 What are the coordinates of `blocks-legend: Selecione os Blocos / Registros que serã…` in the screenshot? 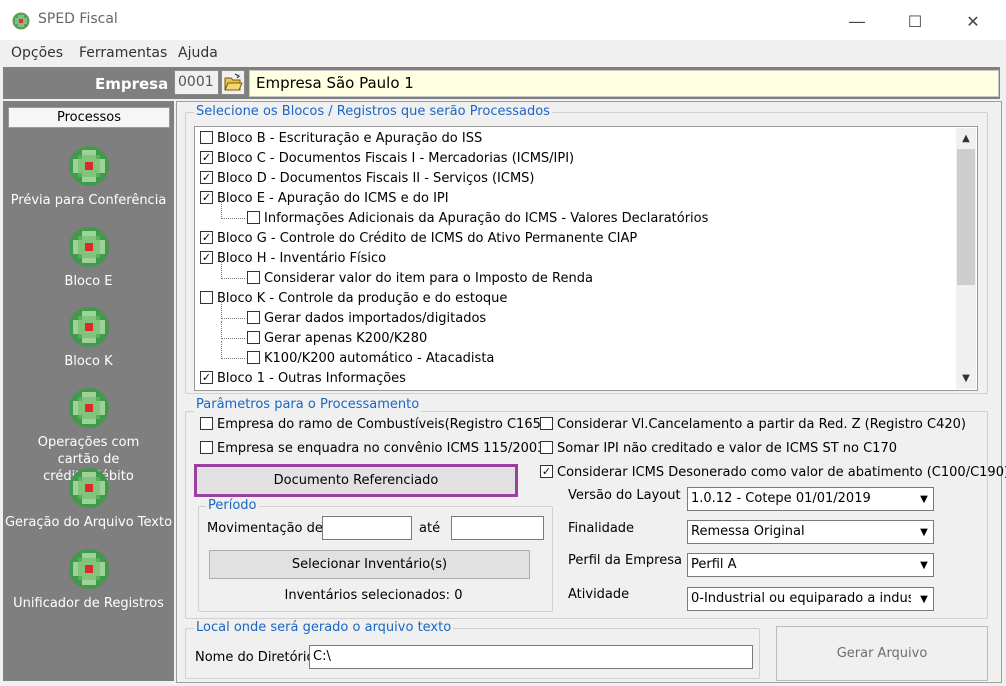 It's located at (373, 111).